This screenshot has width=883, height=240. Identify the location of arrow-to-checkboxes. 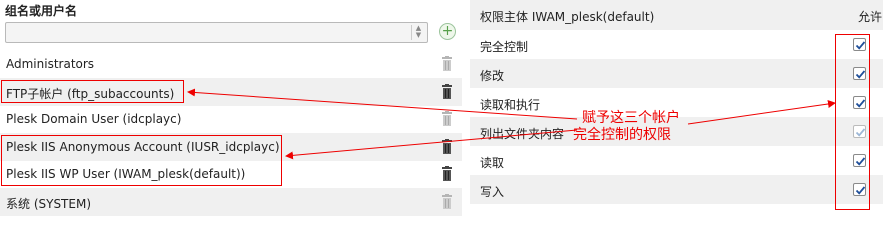
(761, 112).